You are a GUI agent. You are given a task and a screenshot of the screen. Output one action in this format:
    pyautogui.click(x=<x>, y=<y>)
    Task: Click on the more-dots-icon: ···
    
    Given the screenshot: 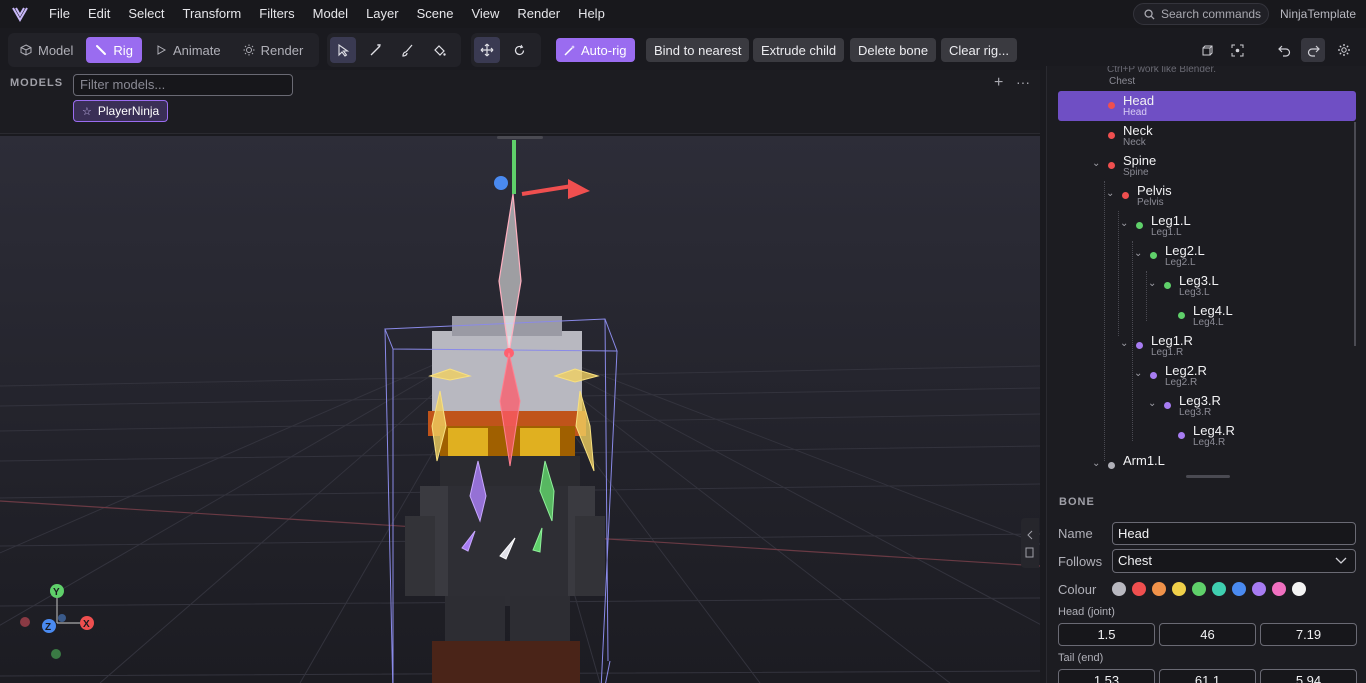 What is the action you would take?
    pyautogui.click(x=1023, y=82)
    